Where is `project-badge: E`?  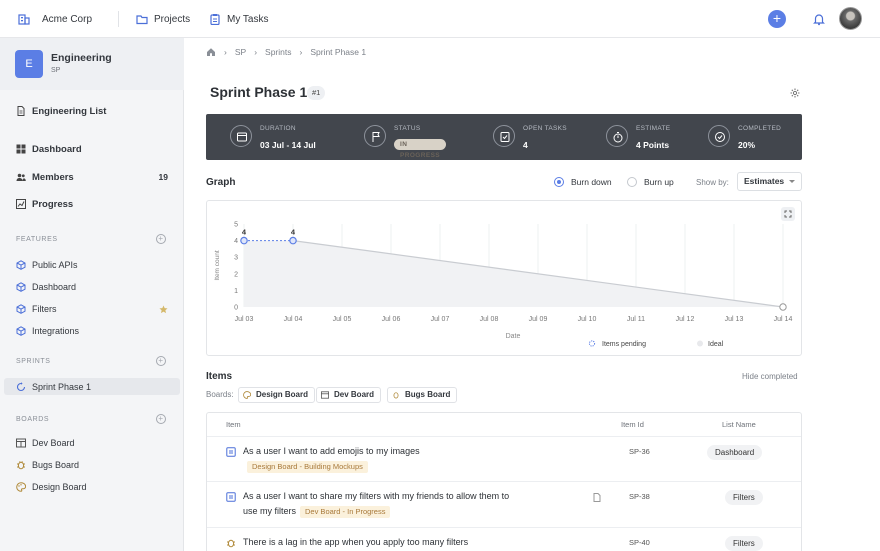
project-badge: E is located at coordinates (29, 64).